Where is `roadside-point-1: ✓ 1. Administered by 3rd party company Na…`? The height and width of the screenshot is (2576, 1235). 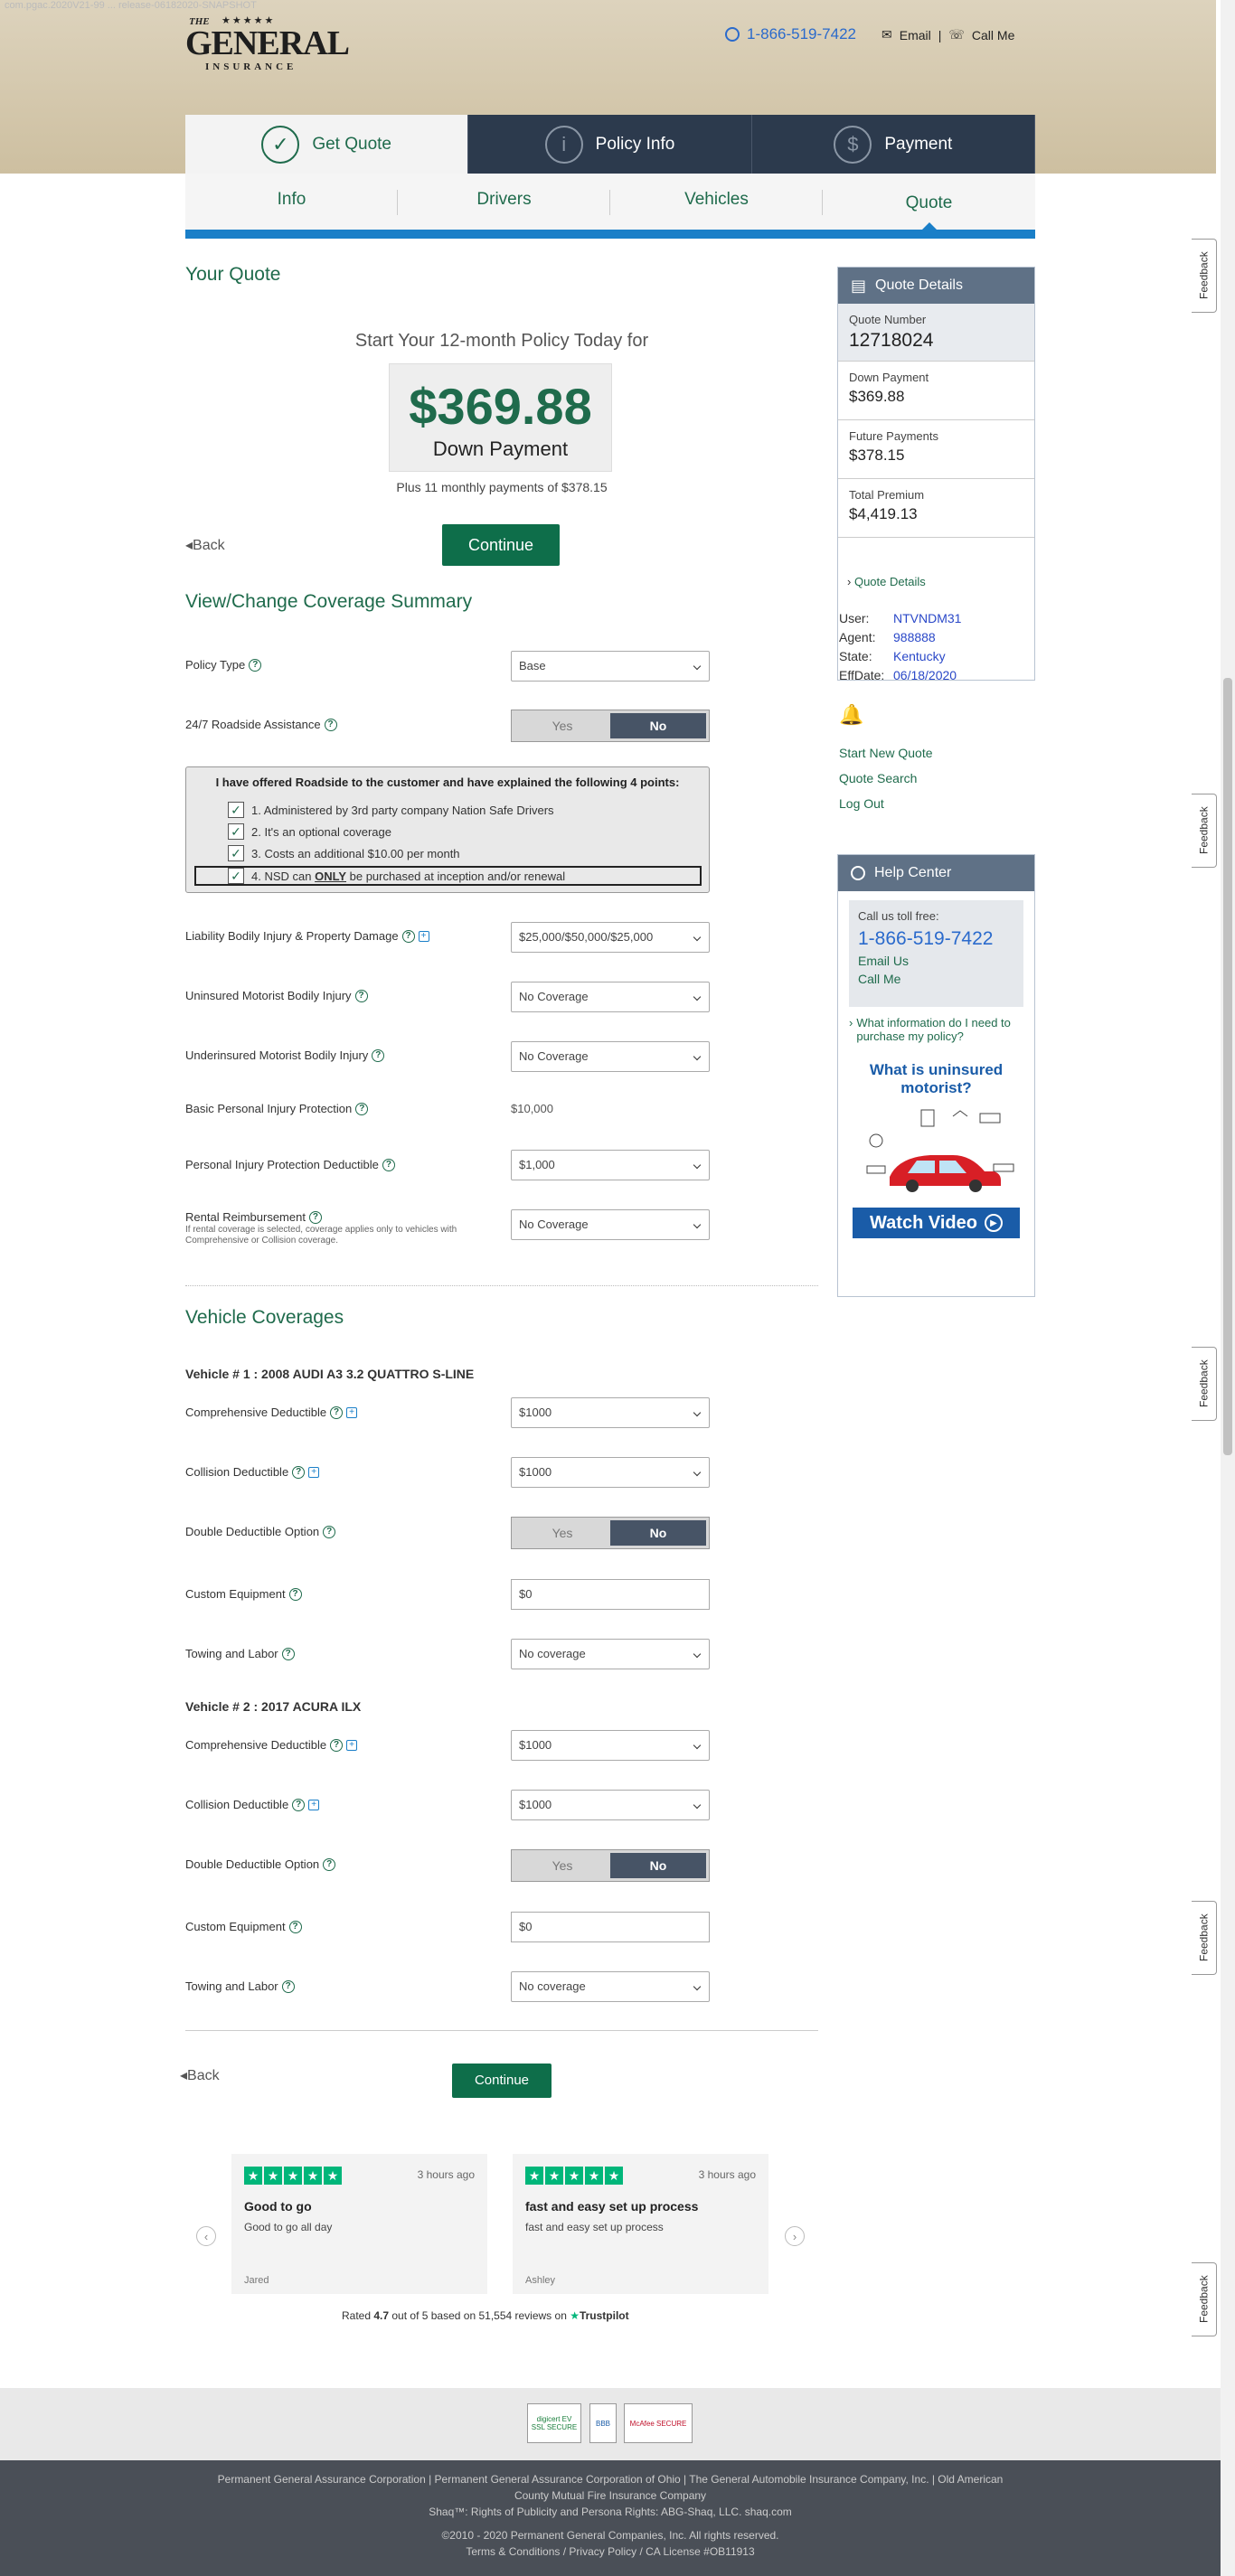
roadside-point-1: ✓ 1. Administered by 3rd party company Na… is located at coordinates (391, 810).